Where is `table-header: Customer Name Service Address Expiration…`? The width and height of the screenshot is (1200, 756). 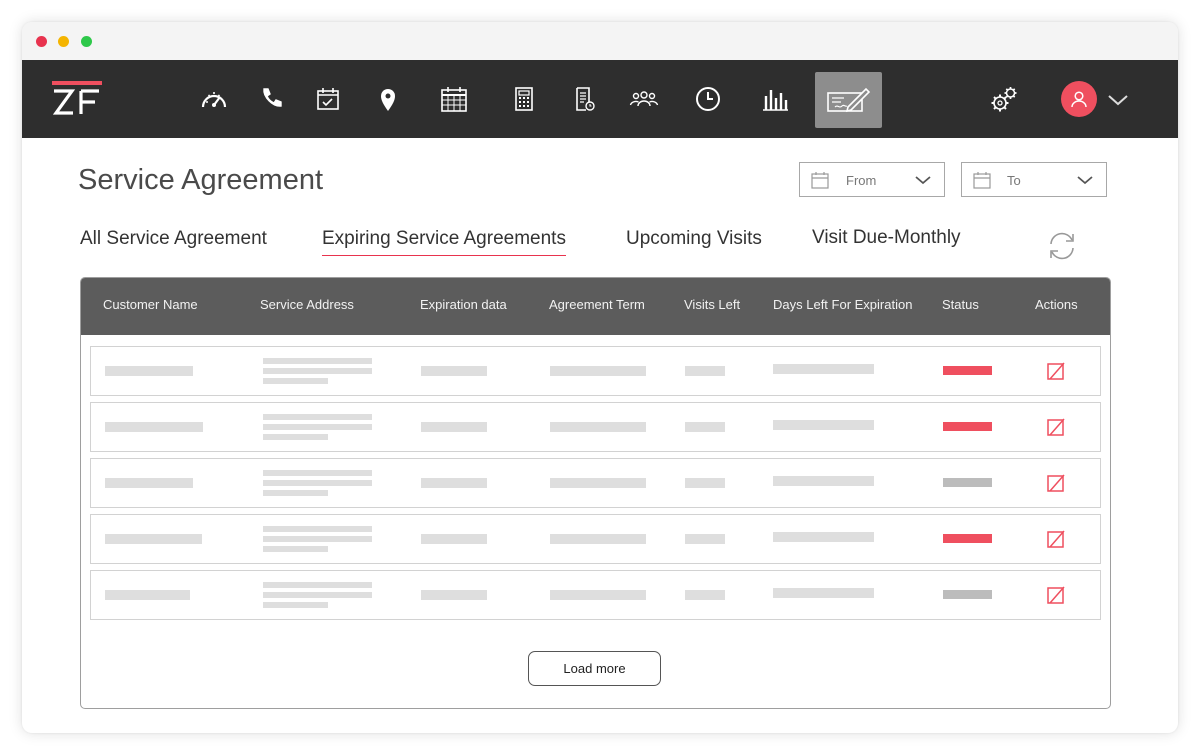 table-header: Customer Name Service Address Expiration… is located at coordinates (595, 306).